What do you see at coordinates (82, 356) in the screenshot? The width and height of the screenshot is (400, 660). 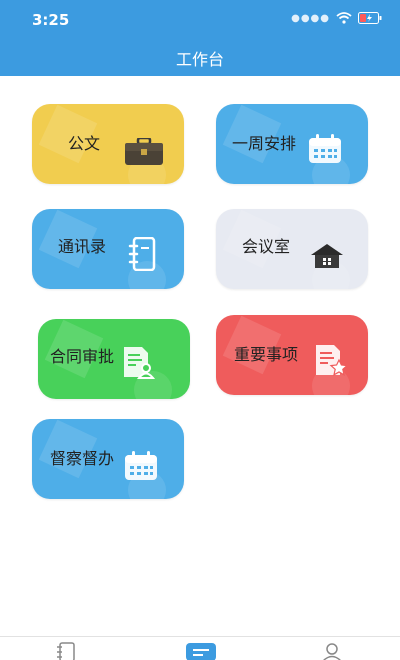 I see `card-label: 合同审批` at bounding box center [82, 356].